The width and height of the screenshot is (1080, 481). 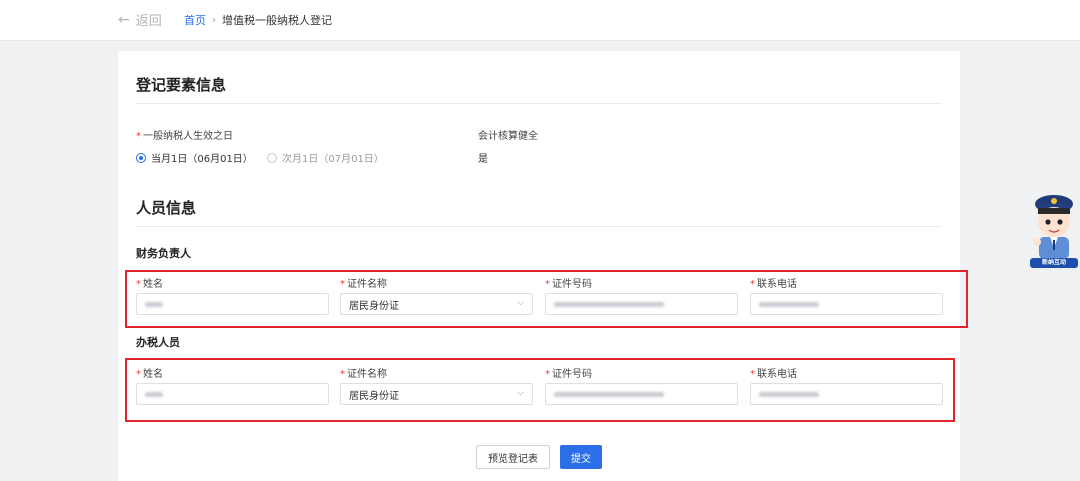 What do you see at coordinates (513, 457) in the screenshot?
I see `preview-registration-button: 预览登记表` at bounding box center [513, 457].